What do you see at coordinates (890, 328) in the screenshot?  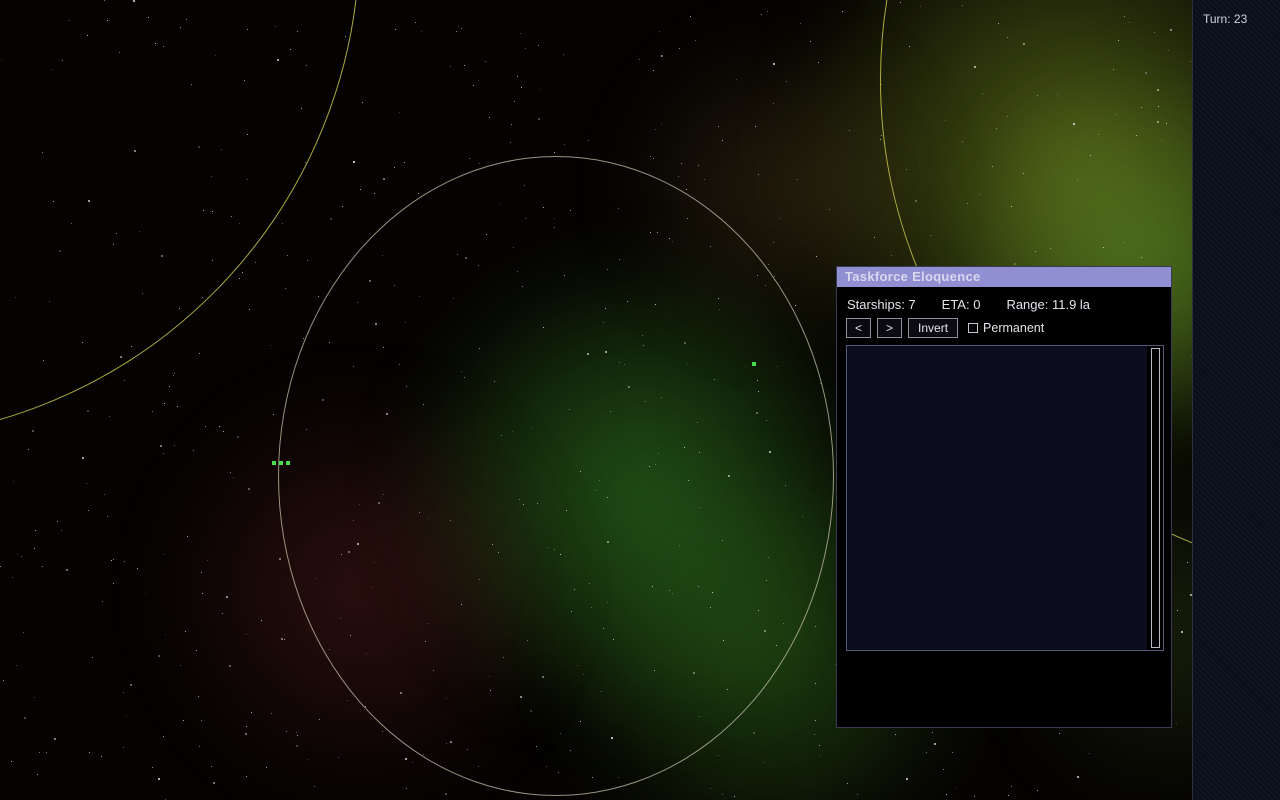 I see `next-taskforce-button: >` at bounding box center [890, 328].